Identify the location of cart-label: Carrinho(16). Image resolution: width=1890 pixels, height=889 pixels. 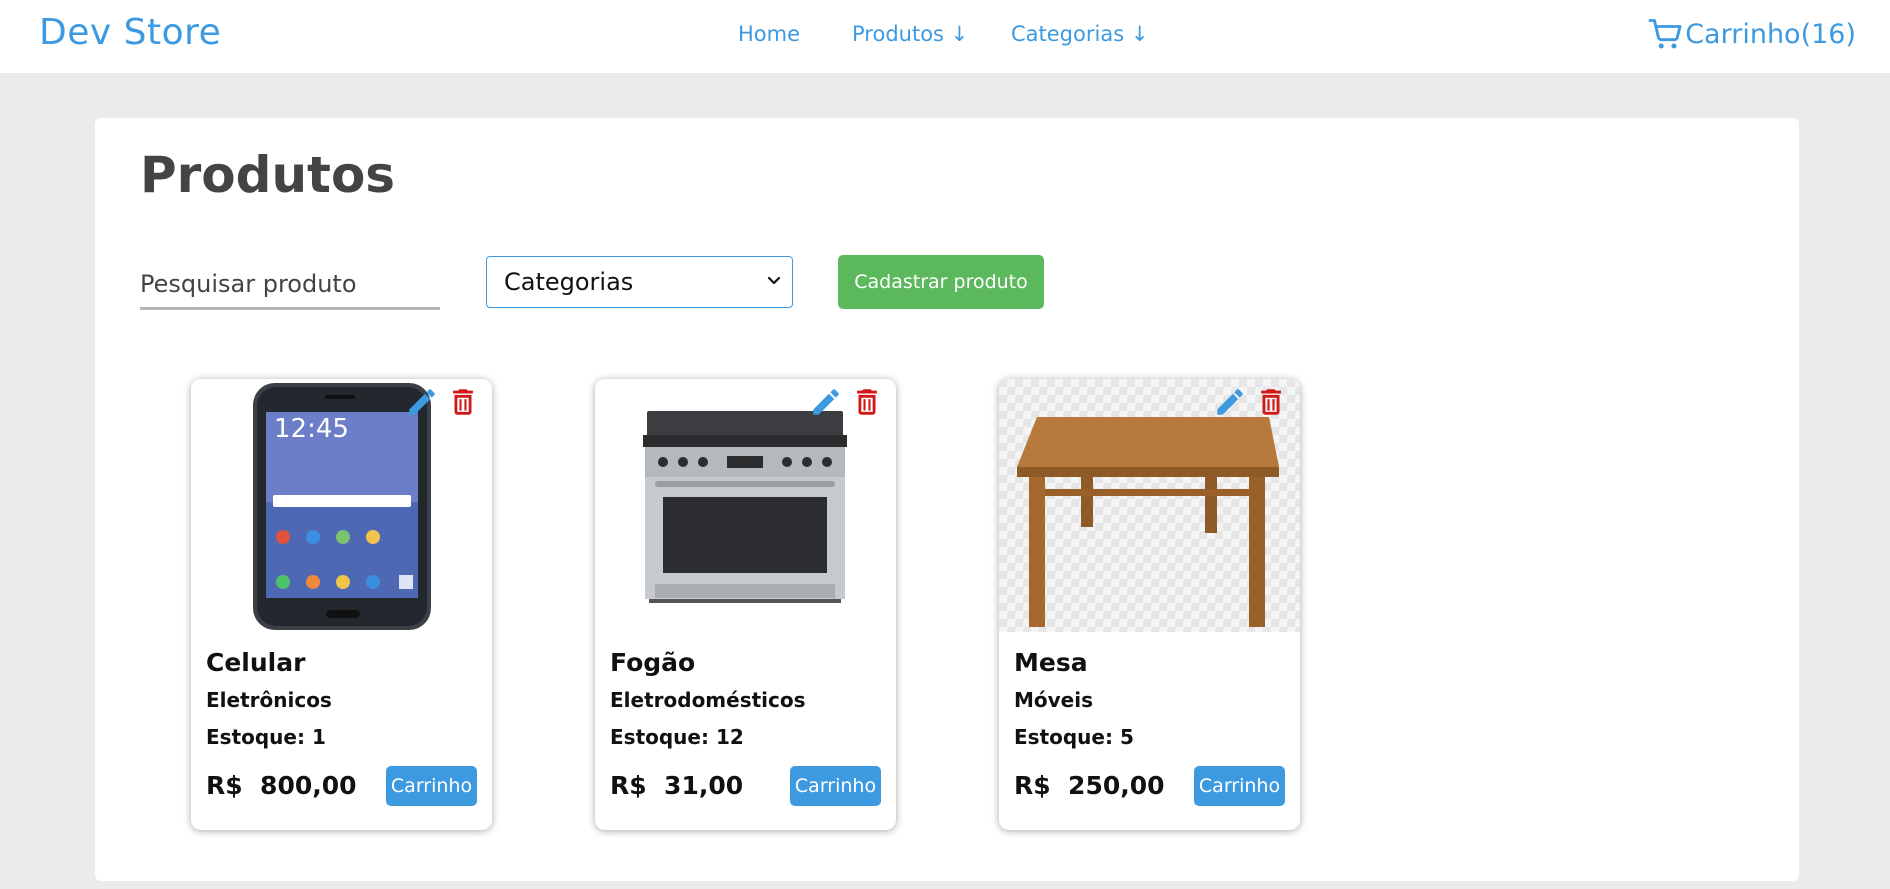
(1770, 34).